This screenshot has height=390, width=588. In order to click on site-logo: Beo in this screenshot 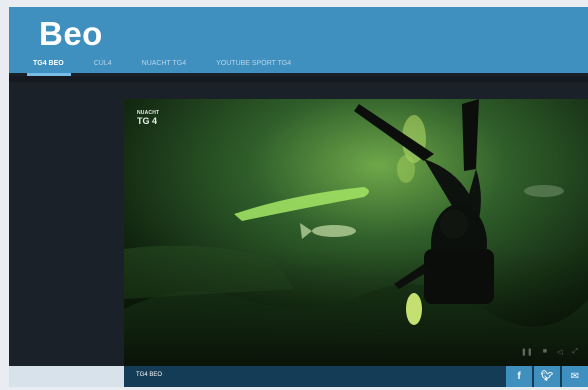, I will do `click(71, 34)`.